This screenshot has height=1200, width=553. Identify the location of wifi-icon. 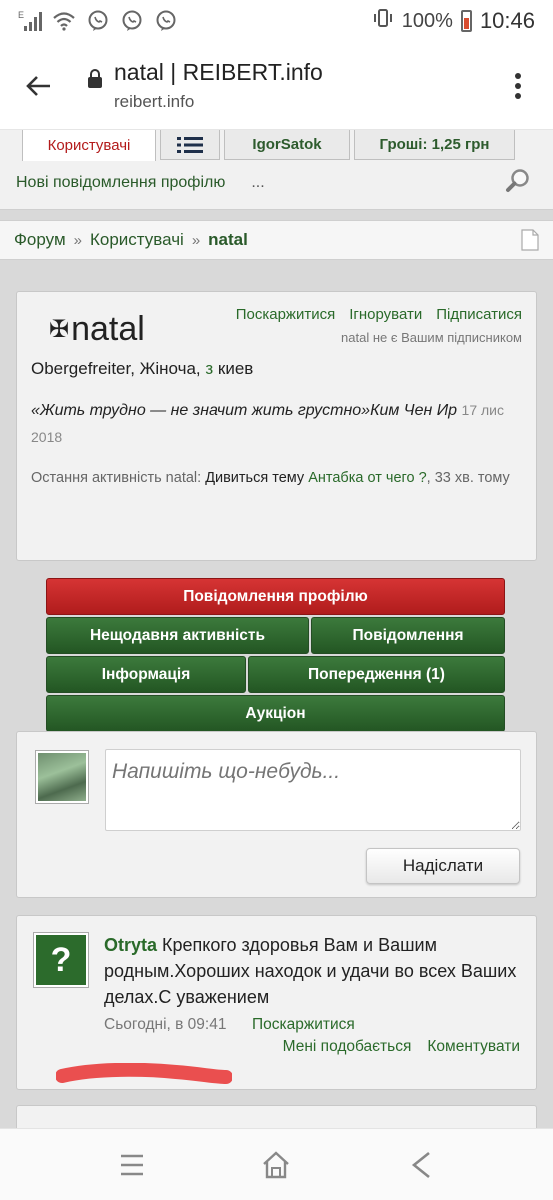
(64, 21).